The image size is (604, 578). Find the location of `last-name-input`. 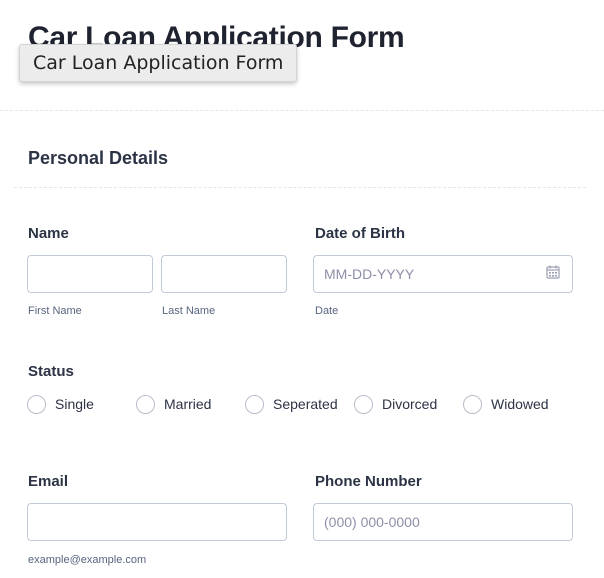

last-name-input is located at coordinates (224, 274).